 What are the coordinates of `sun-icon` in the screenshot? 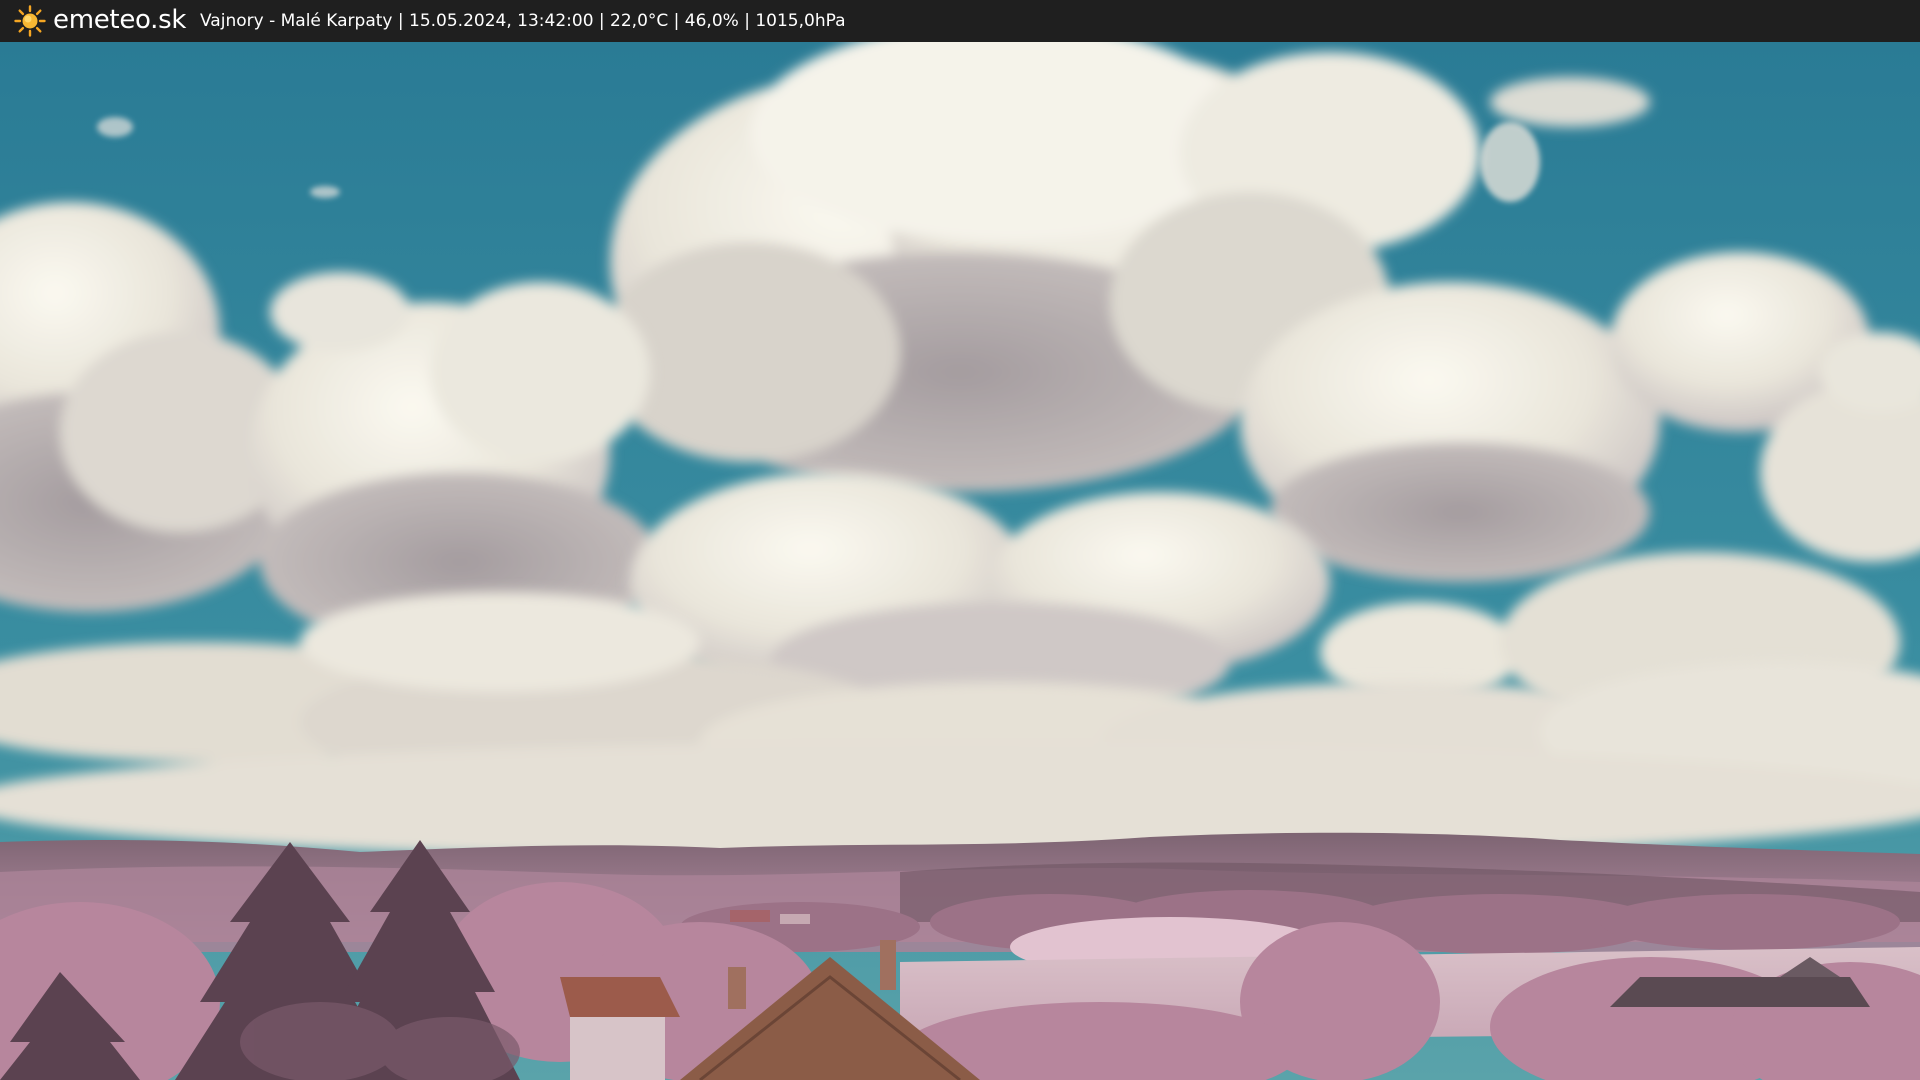 It's located at (30, 21).